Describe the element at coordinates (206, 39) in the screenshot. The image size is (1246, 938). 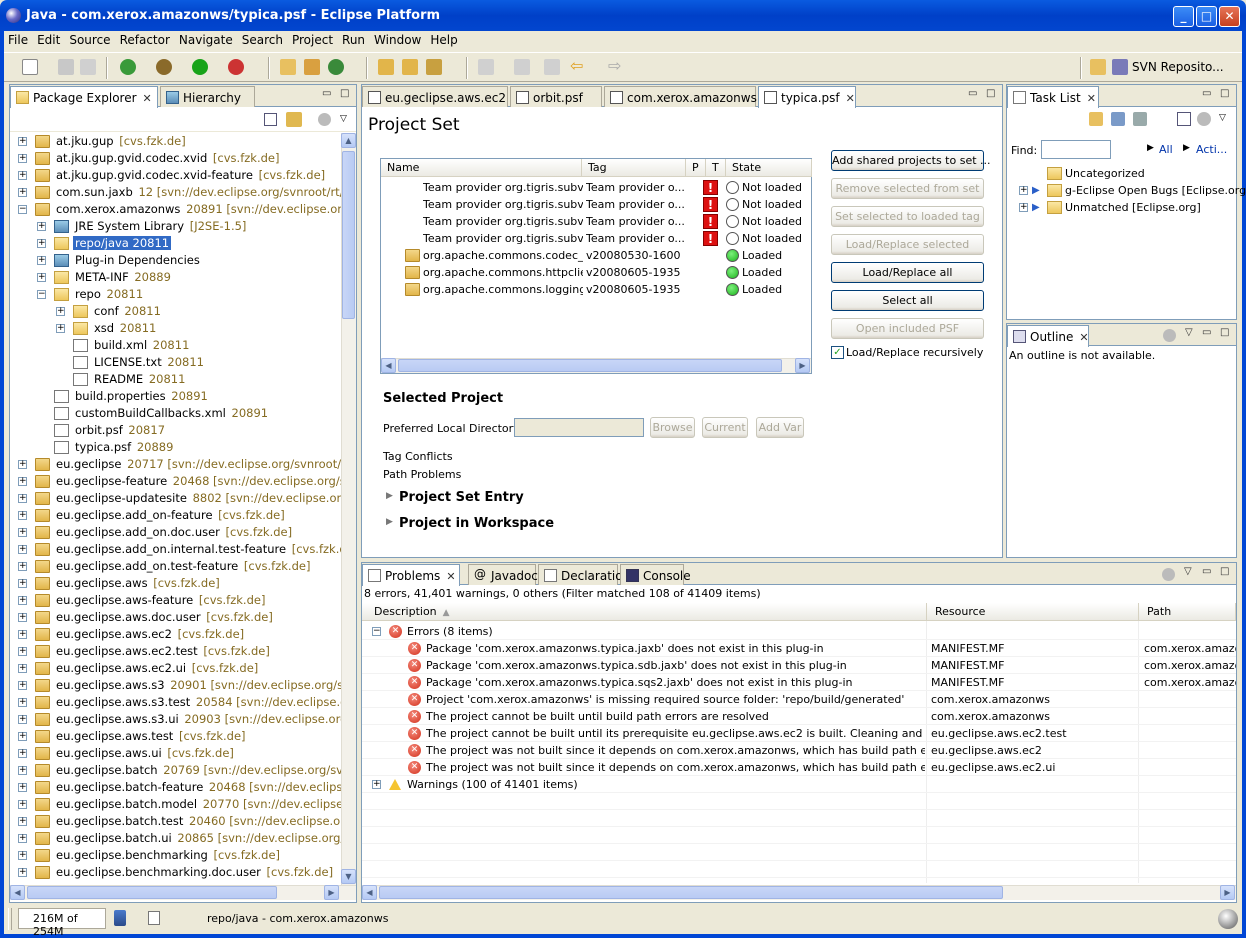
I see `menu-navigate: Navigate` at that location.